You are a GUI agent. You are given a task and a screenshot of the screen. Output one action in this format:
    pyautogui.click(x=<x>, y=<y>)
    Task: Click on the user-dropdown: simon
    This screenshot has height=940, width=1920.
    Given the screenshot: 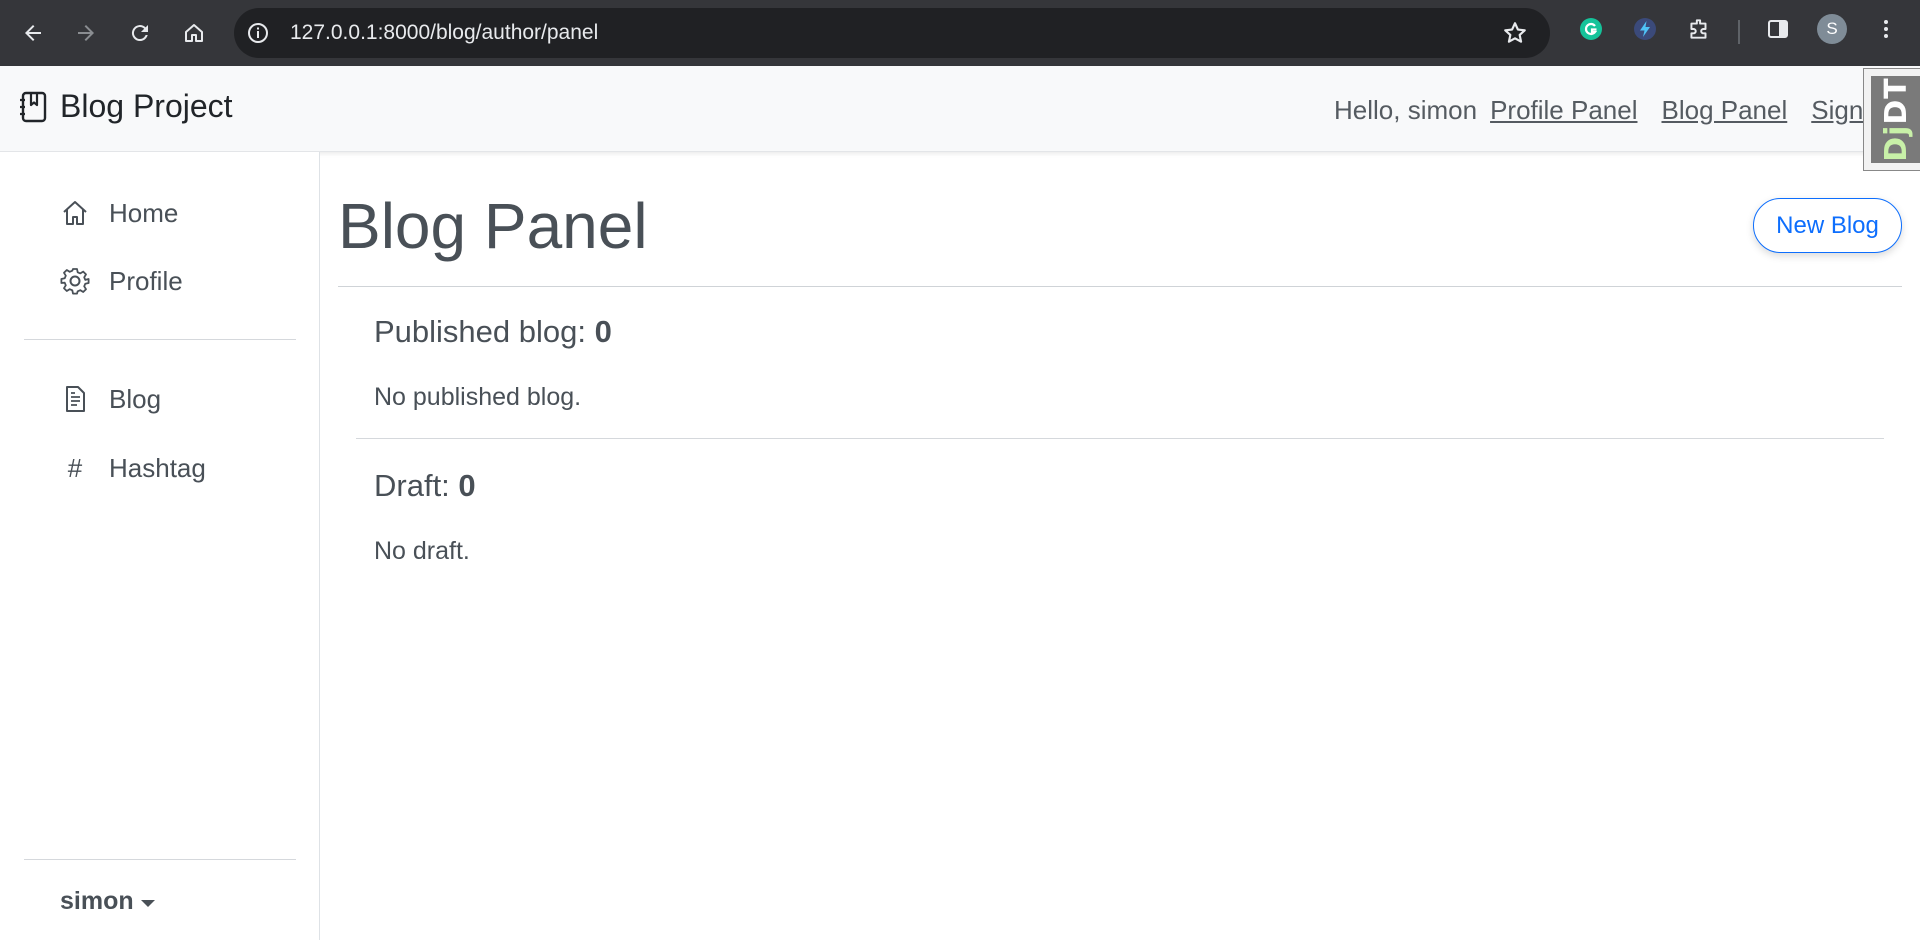 What is the action you would take?
    pyautogui.click(x=107, y=901)
    